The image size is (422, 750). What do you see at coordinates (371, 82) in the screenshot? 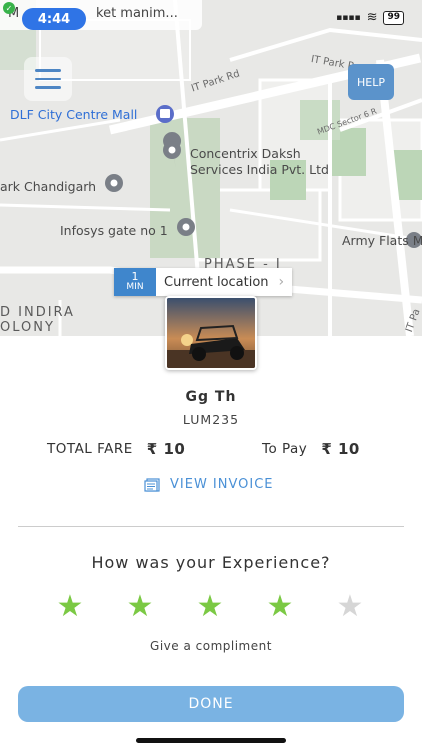
I see `help-button: HELP` at bounding box center [371, 82].